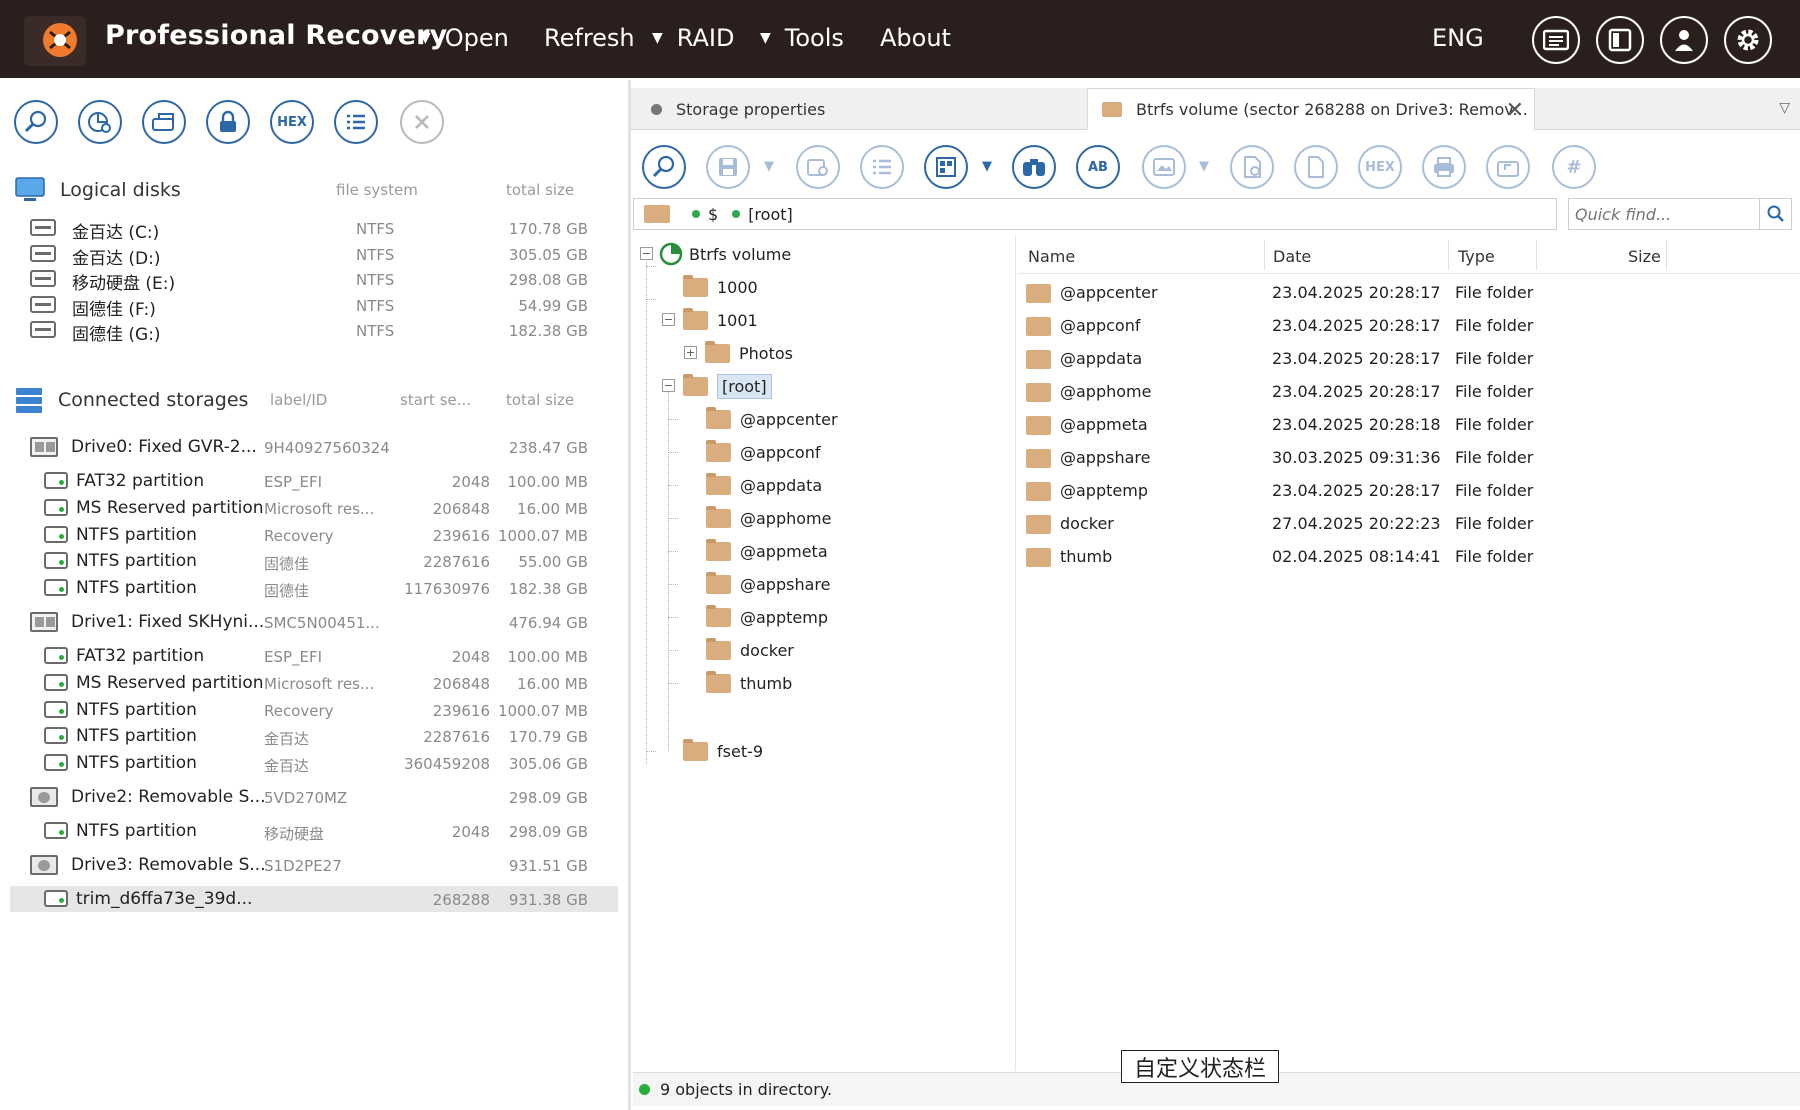  Describe the element at coordinates (314, 865) in the screenshot. I see `drive-row: Drive3: Removable S... S1D2PE27 931.51 GB` at that location.